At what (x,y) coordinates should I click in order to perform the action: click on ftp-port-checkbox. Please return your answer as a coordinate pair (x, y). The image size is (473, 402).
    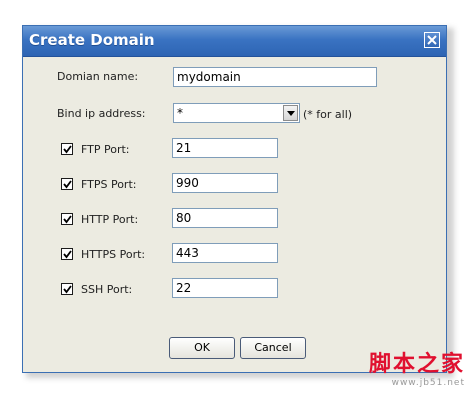
    Looking at the image, I should click on (67, 149).